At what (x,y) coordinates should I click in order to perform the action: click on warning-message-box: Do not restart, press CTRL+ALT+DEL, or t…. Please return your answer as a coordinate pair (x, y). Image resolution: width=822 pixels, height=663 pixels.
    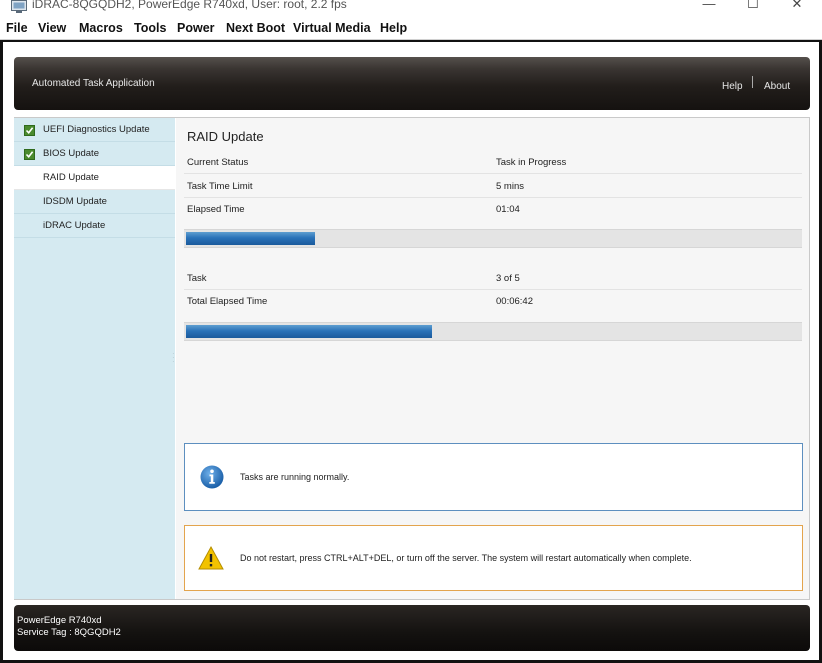
    Looking at the image, I should click on (493, 558).